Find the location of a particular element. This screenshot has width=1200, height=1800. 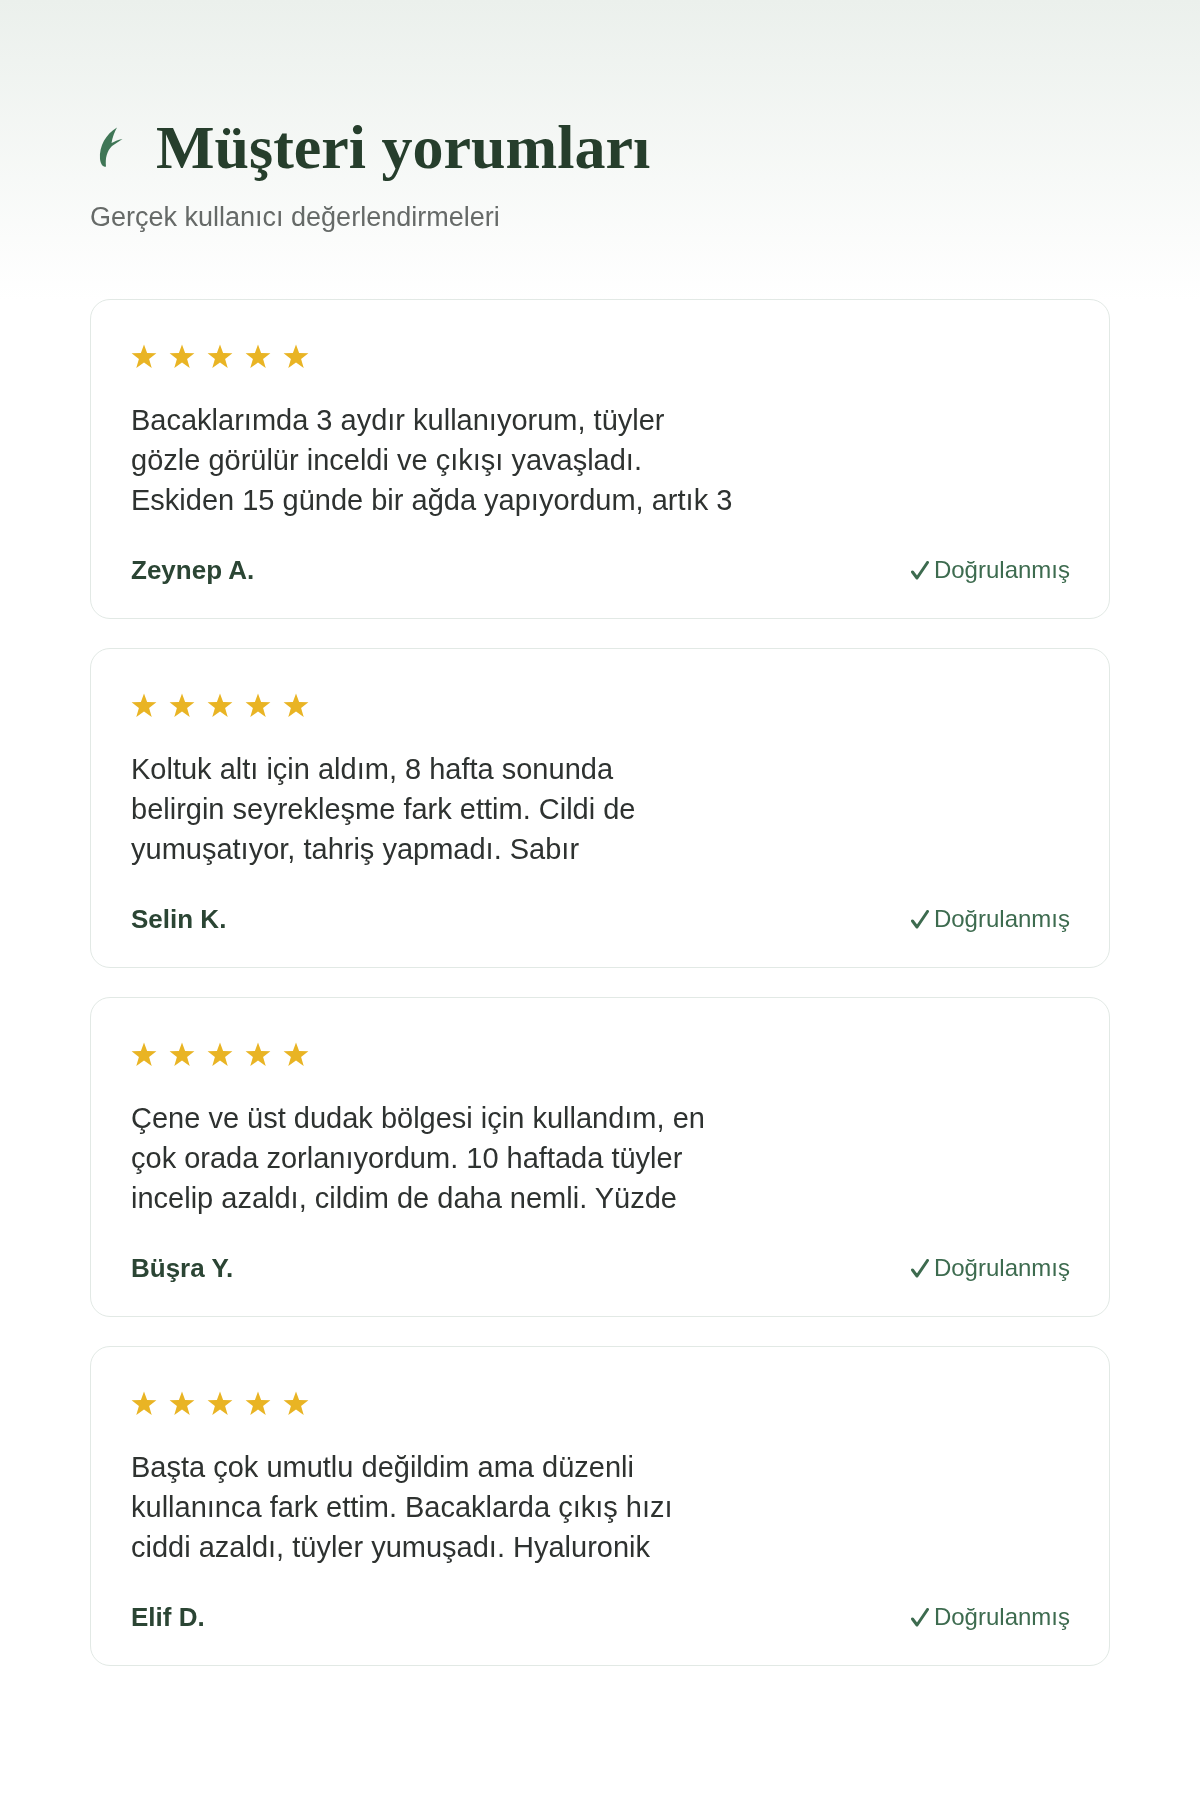

author-name: Selin K. is located at coordinates (179, 919).